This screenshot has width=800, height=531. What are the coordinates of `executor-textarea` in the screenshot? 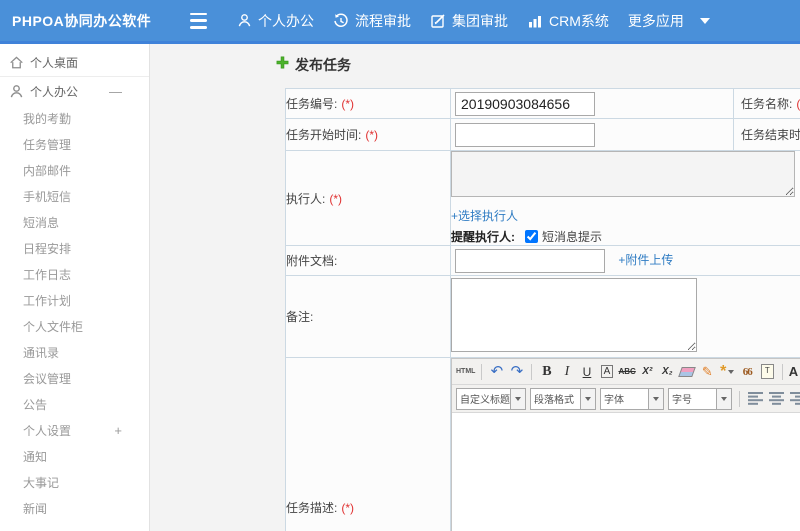 It's located at (623, 174).